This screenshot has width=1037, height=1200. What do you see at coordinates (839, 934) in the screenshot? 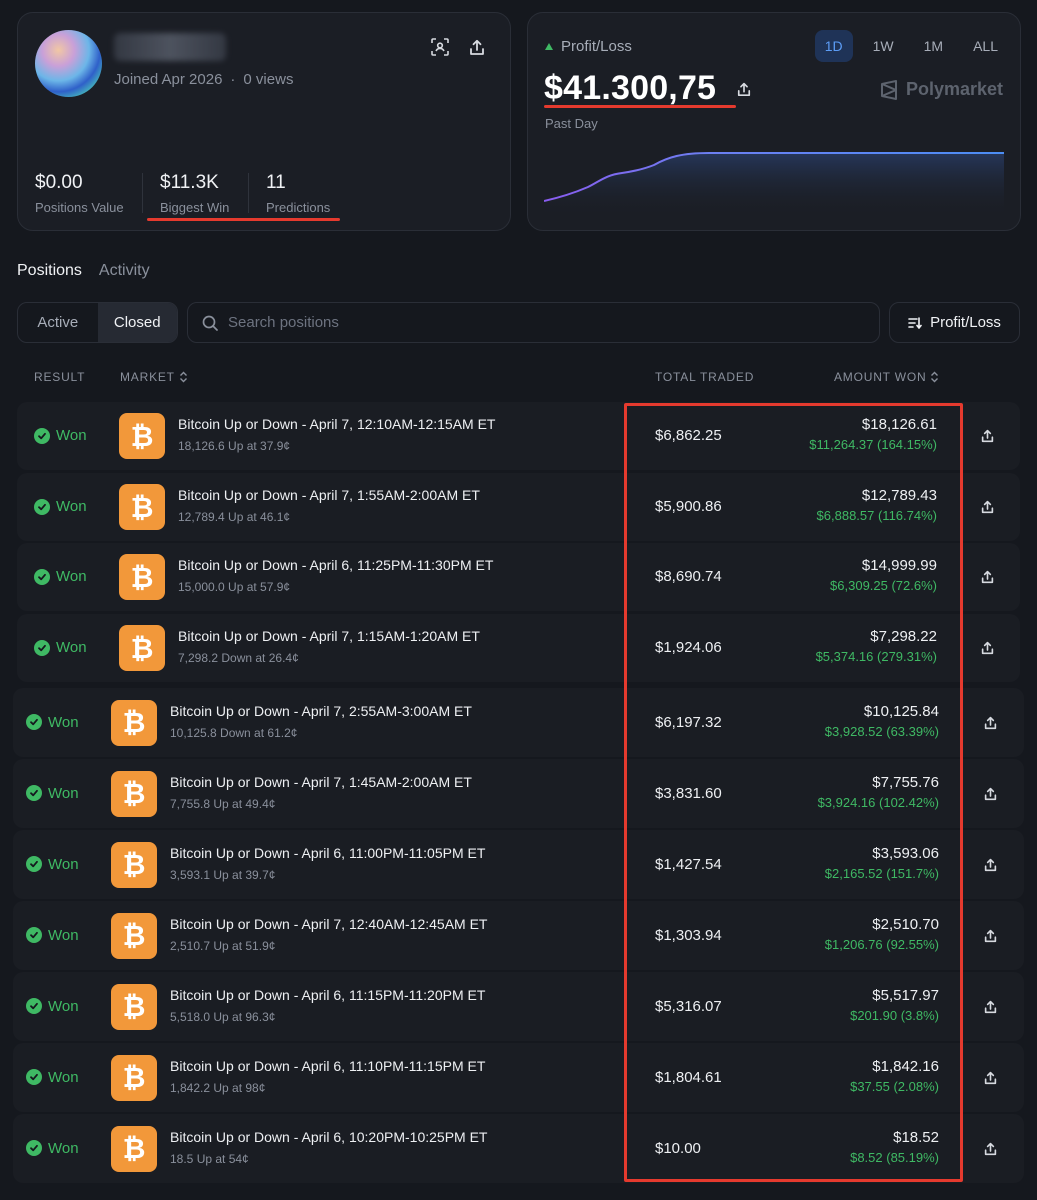
I see `amount-won: $2,510.70 $1,206.76 (92.55%)` at bounding box center [839, 934].